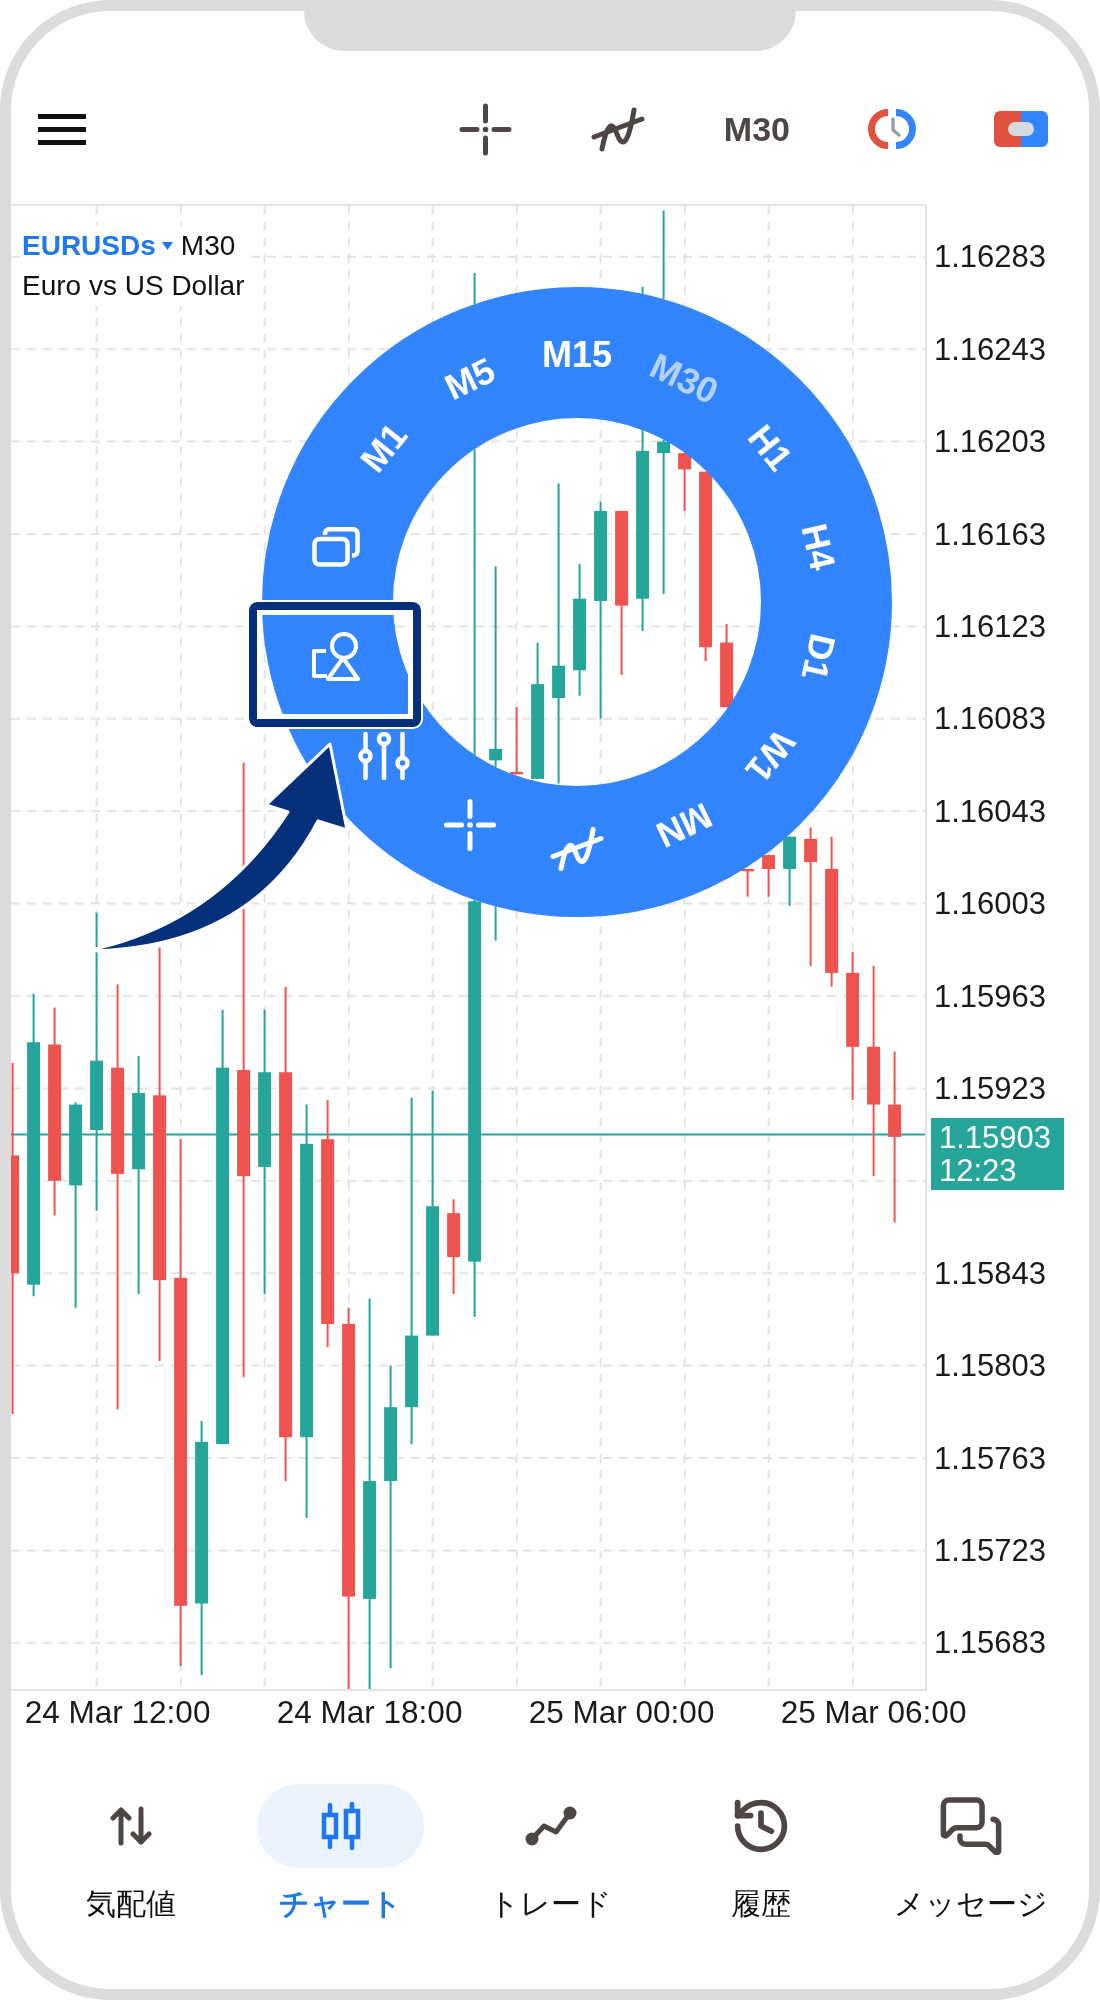 This screenshot has height=2000, width=1100. Describe the element at coordinates (756, 129) in the screenshot. I see `timeframe-button: M30` at that location.